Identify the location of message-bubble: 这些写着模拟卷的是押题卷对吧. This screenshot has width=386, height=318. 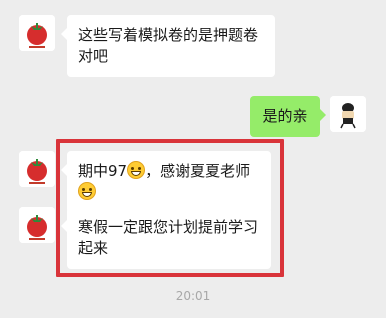
(168, 46).